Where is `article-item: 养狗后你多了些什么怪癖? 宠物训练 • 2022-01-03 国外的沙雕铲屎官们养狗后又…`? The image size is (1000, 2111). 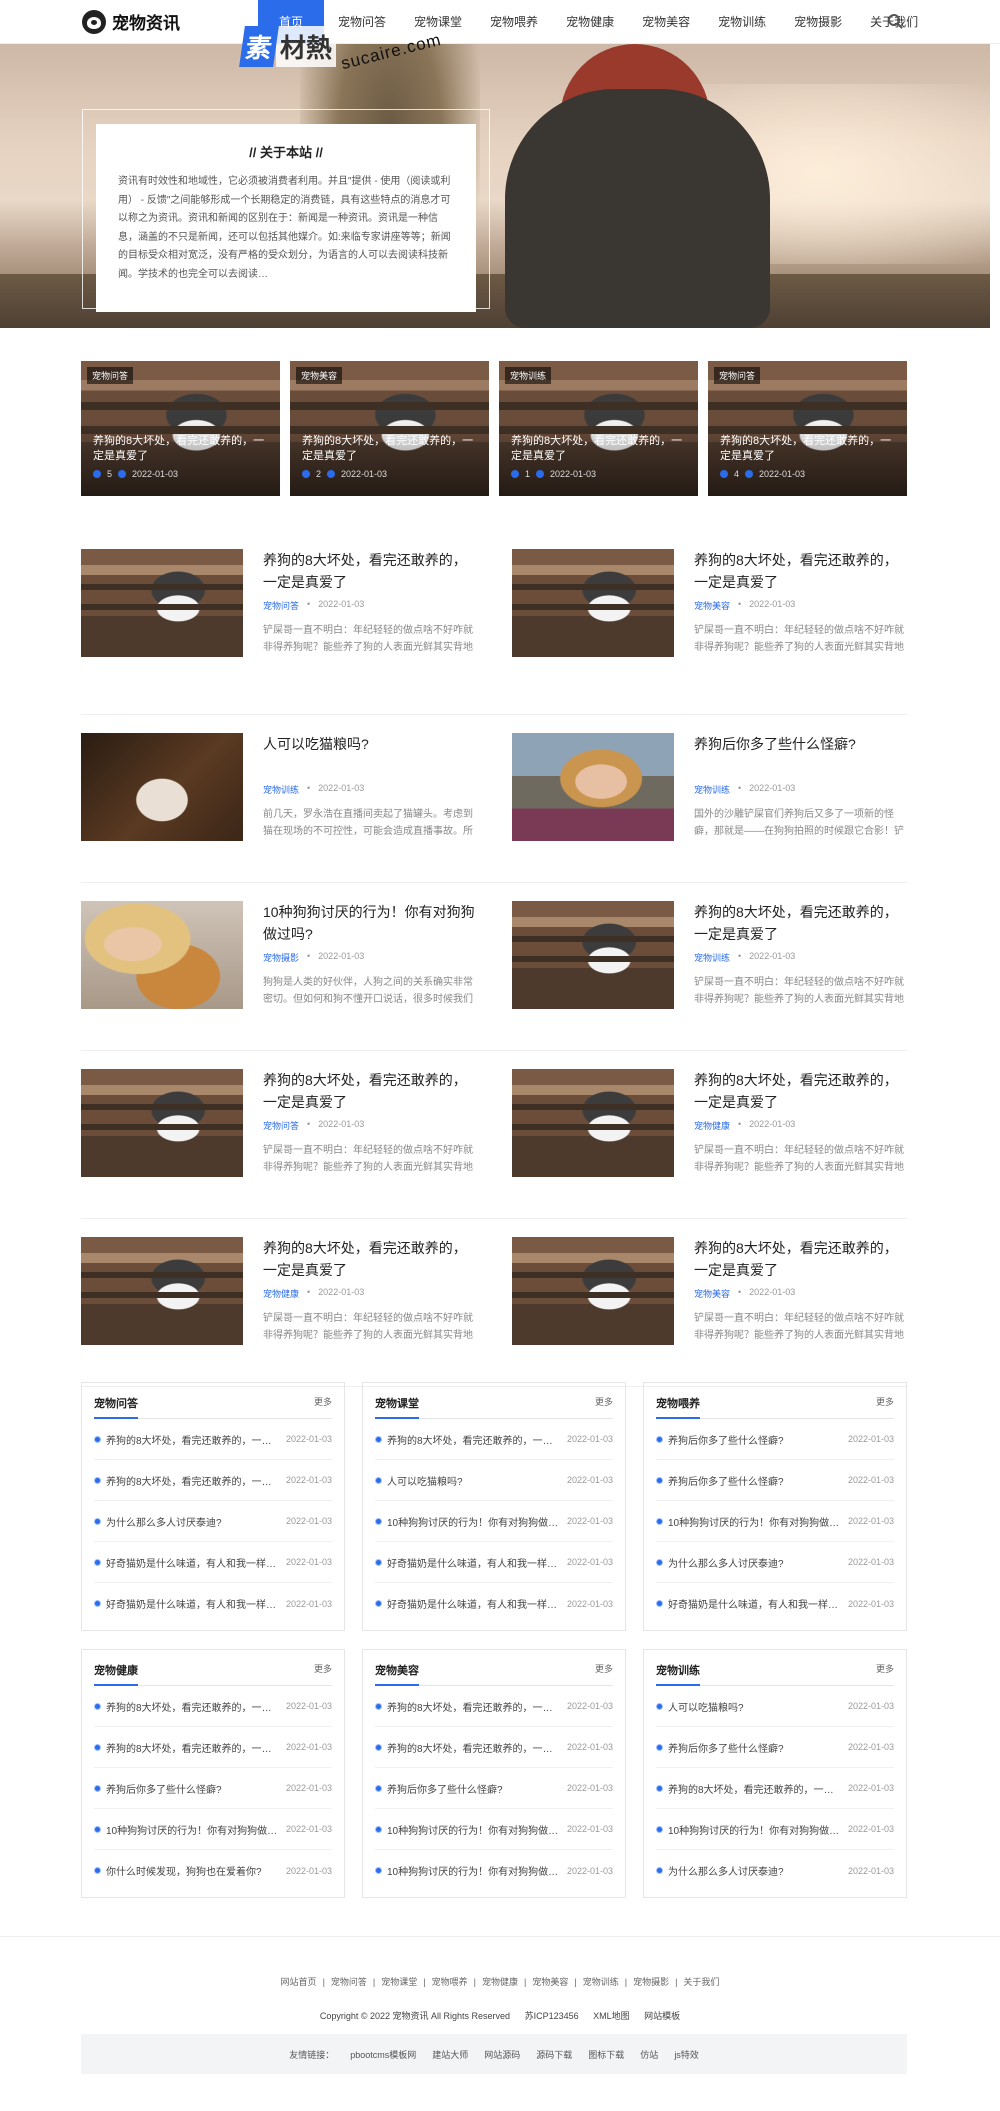 article-item: 养狗后你多了些什么怪癖? 宠物训练 • 2022-01-03 国外的沙雕铲屎官们养狗后又… is located at coordinates (709, 798).